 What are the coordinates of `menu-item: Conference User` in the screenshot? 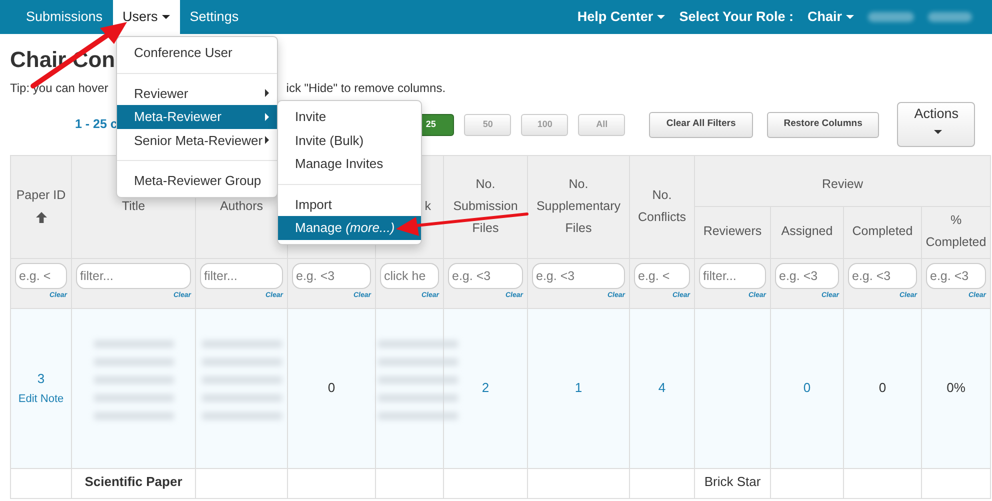 It's located at (197, 52).